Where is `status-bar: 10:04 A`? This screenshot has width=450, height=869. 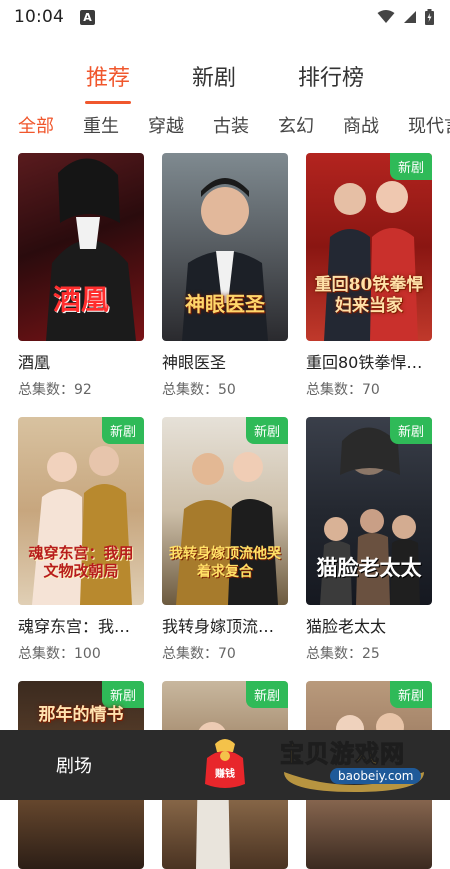 status-bar: 10:04 A is located at coordinates (225, 17).